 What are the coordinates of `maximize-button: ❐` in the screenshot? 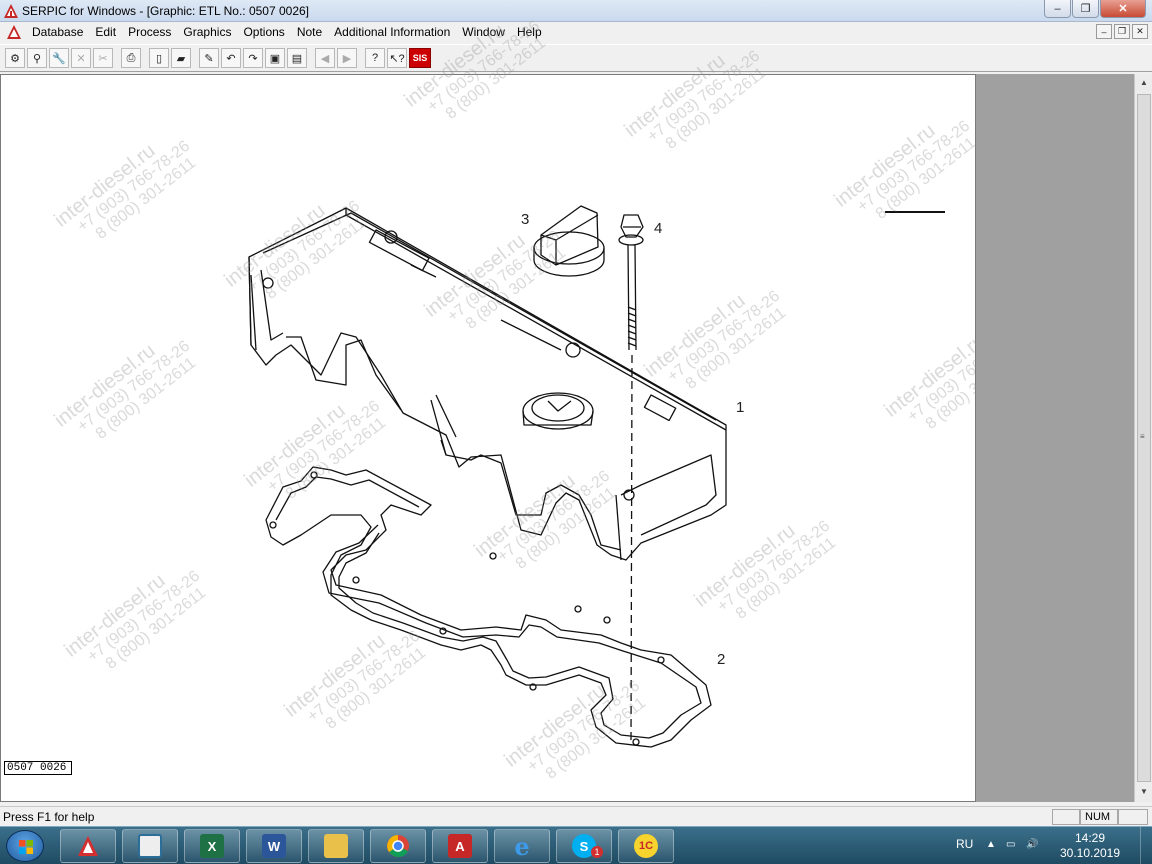 It's located at (1085, 9).